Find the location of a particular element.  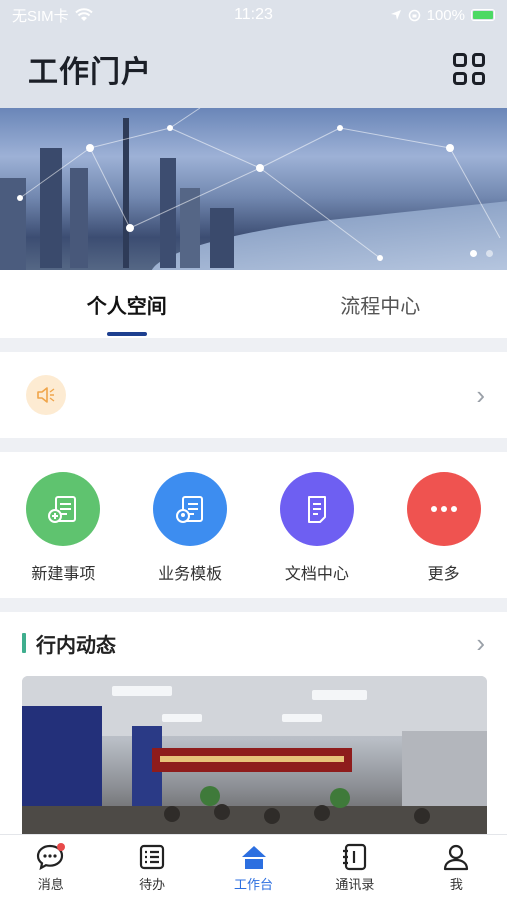

tab-label: 消息 is located at coordinates (50, 884).